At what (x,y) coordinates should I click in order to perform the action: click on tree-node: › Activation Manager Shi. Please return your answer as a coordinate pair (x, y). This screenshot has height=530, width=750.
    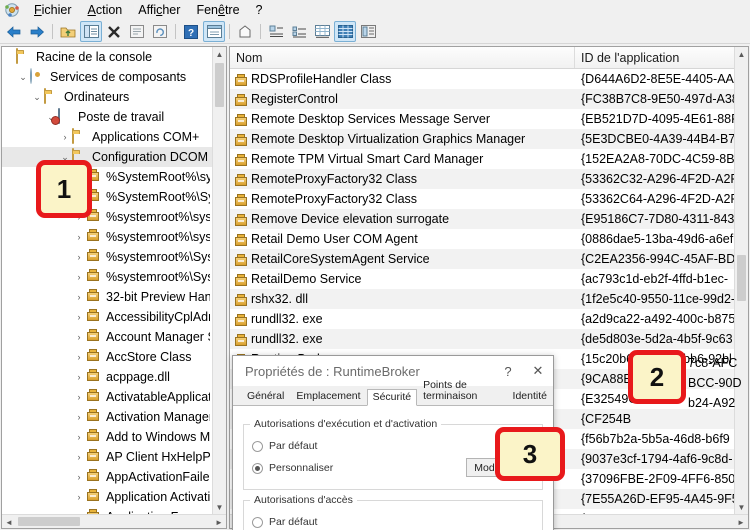
    Looking at the image, I should click on (107, 417).